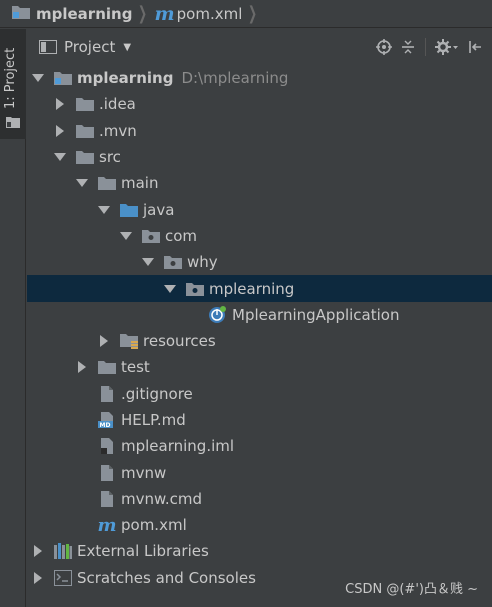 Image resolution: width=492 pixels, height=607 pixels. Describe the element at coordinates (447, 47) in the screenshot. I see `gear-icon` at that location.